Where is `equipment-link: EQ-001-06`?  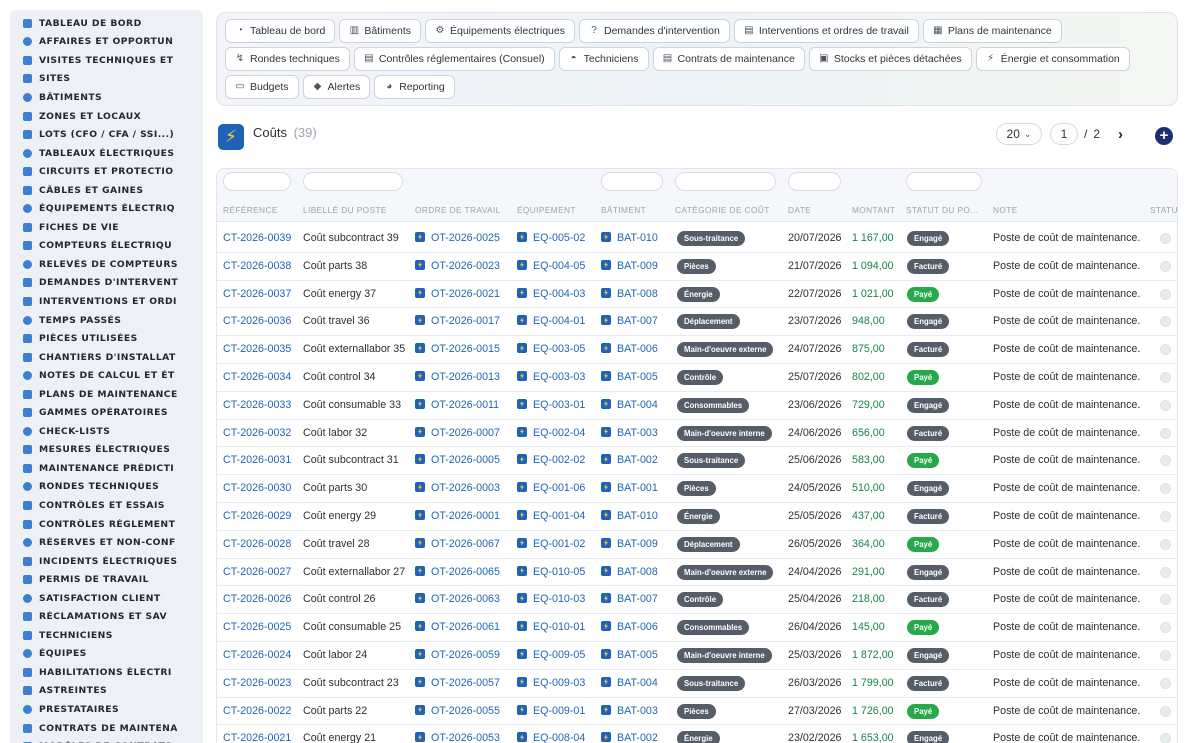
equipment-link: EQ-001-06 is located at coordinates (559, 488).